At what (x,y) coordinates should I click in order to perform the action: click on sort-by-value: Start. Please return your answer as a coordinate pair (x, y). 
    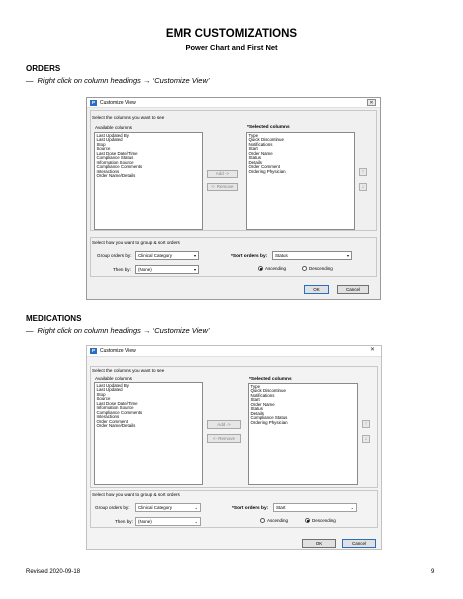
    Looking at the image, I should click on (281, 507).